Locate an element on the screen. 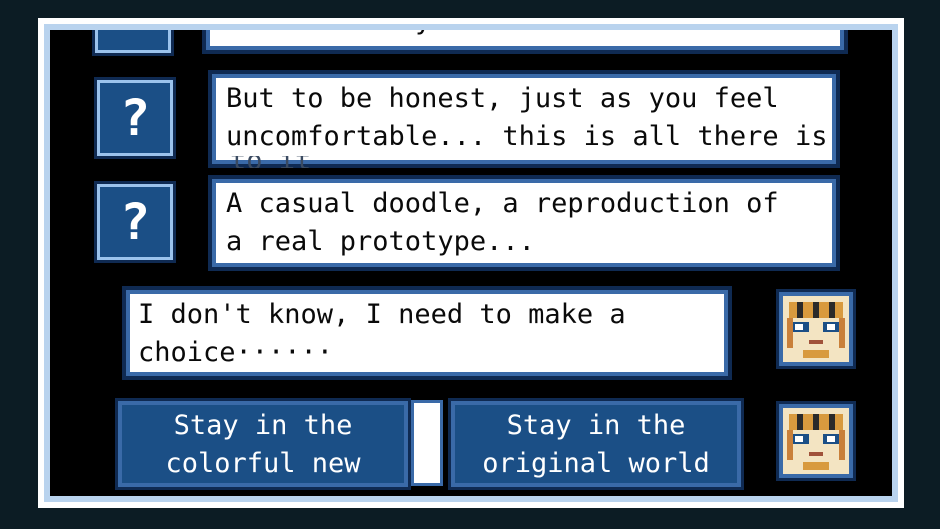 Image resolution: width=940 pixels, height=529 pixels. dialog-bubble-partial: can do that yourself. is located at coordinates (525, 38).